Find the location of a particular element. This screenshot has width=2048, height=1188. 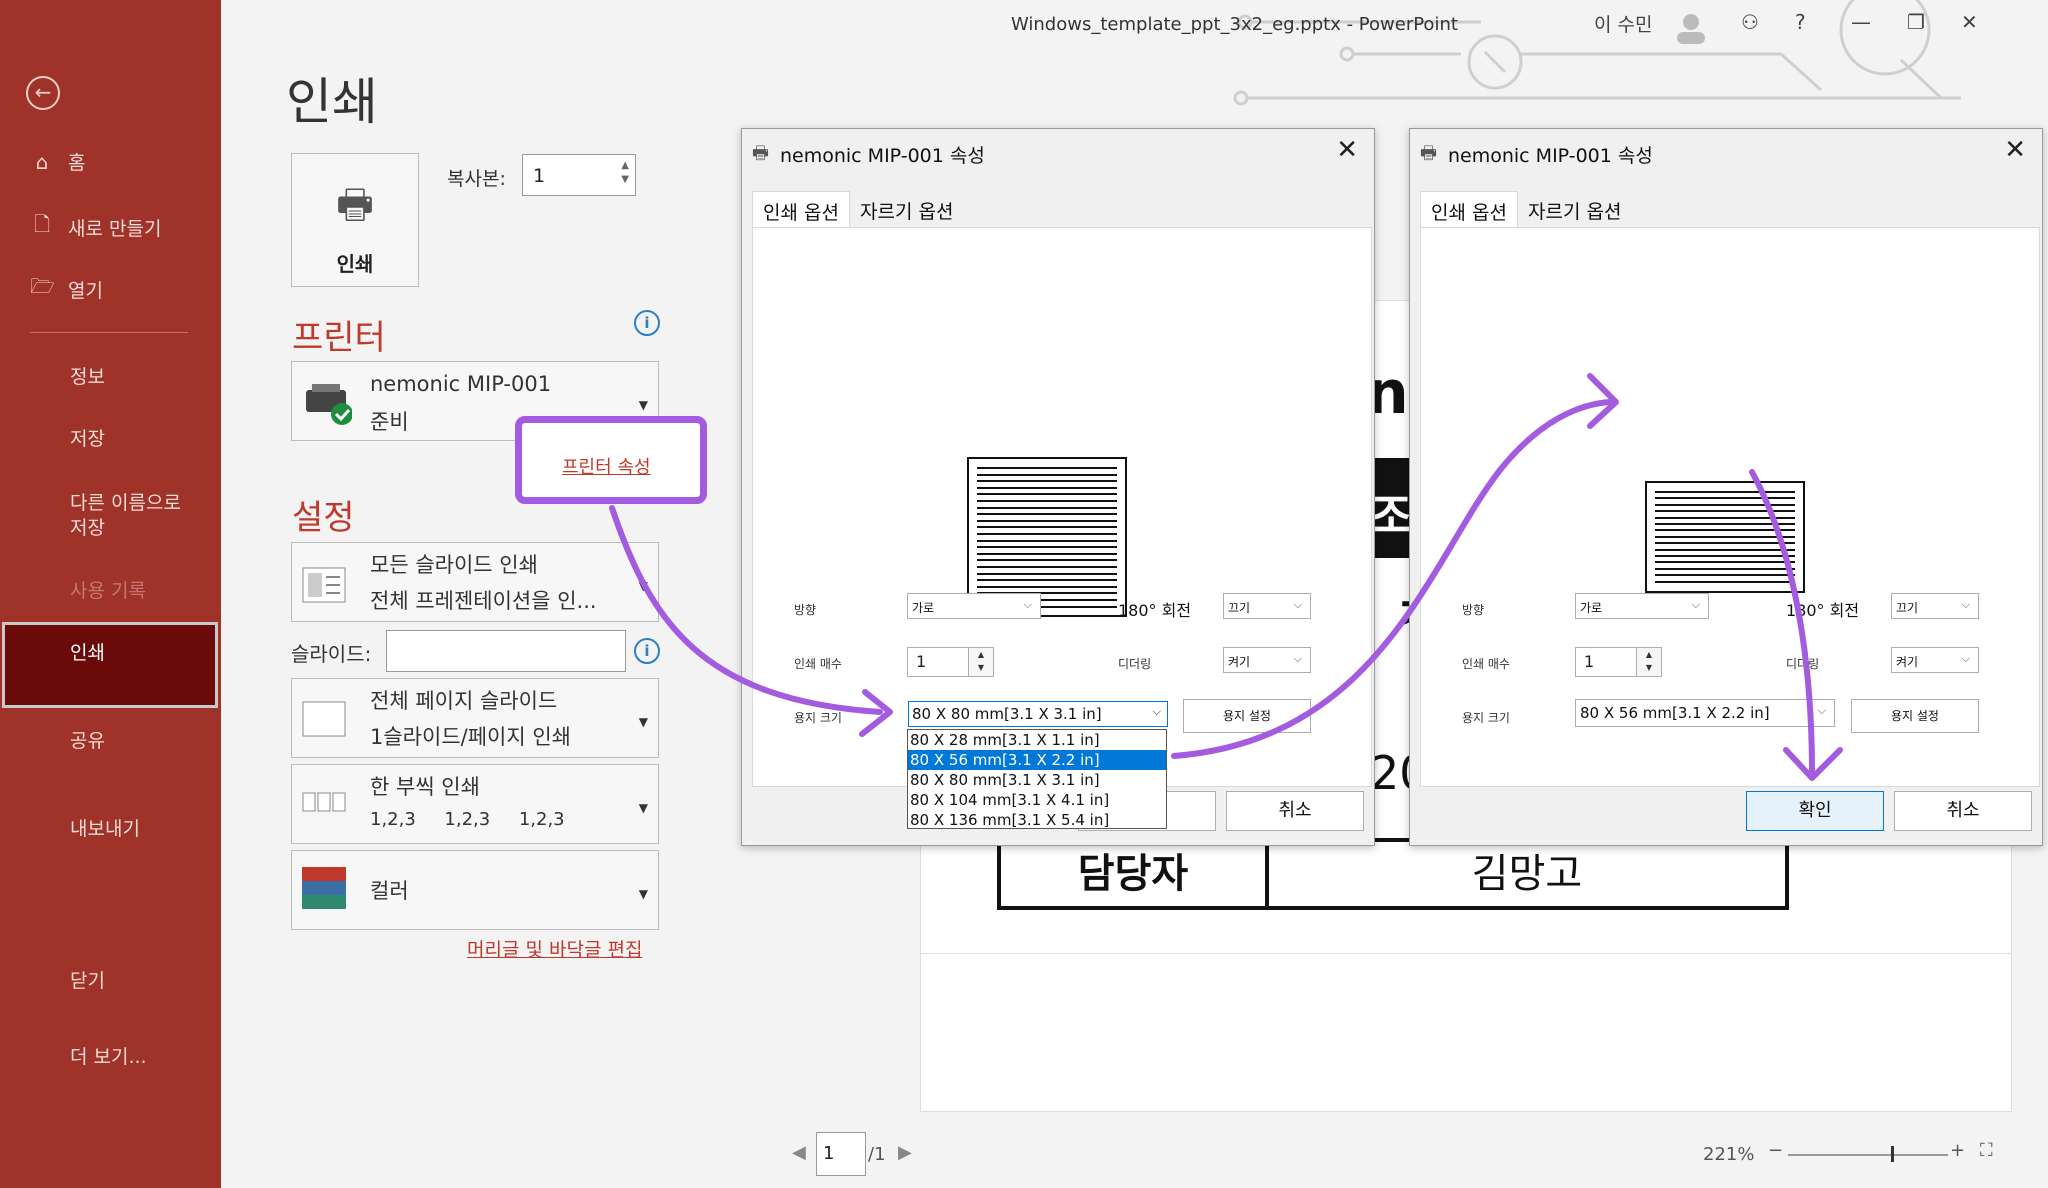

sidebar-item-open: 🗁 열기 is located at coordinates (66, 289).